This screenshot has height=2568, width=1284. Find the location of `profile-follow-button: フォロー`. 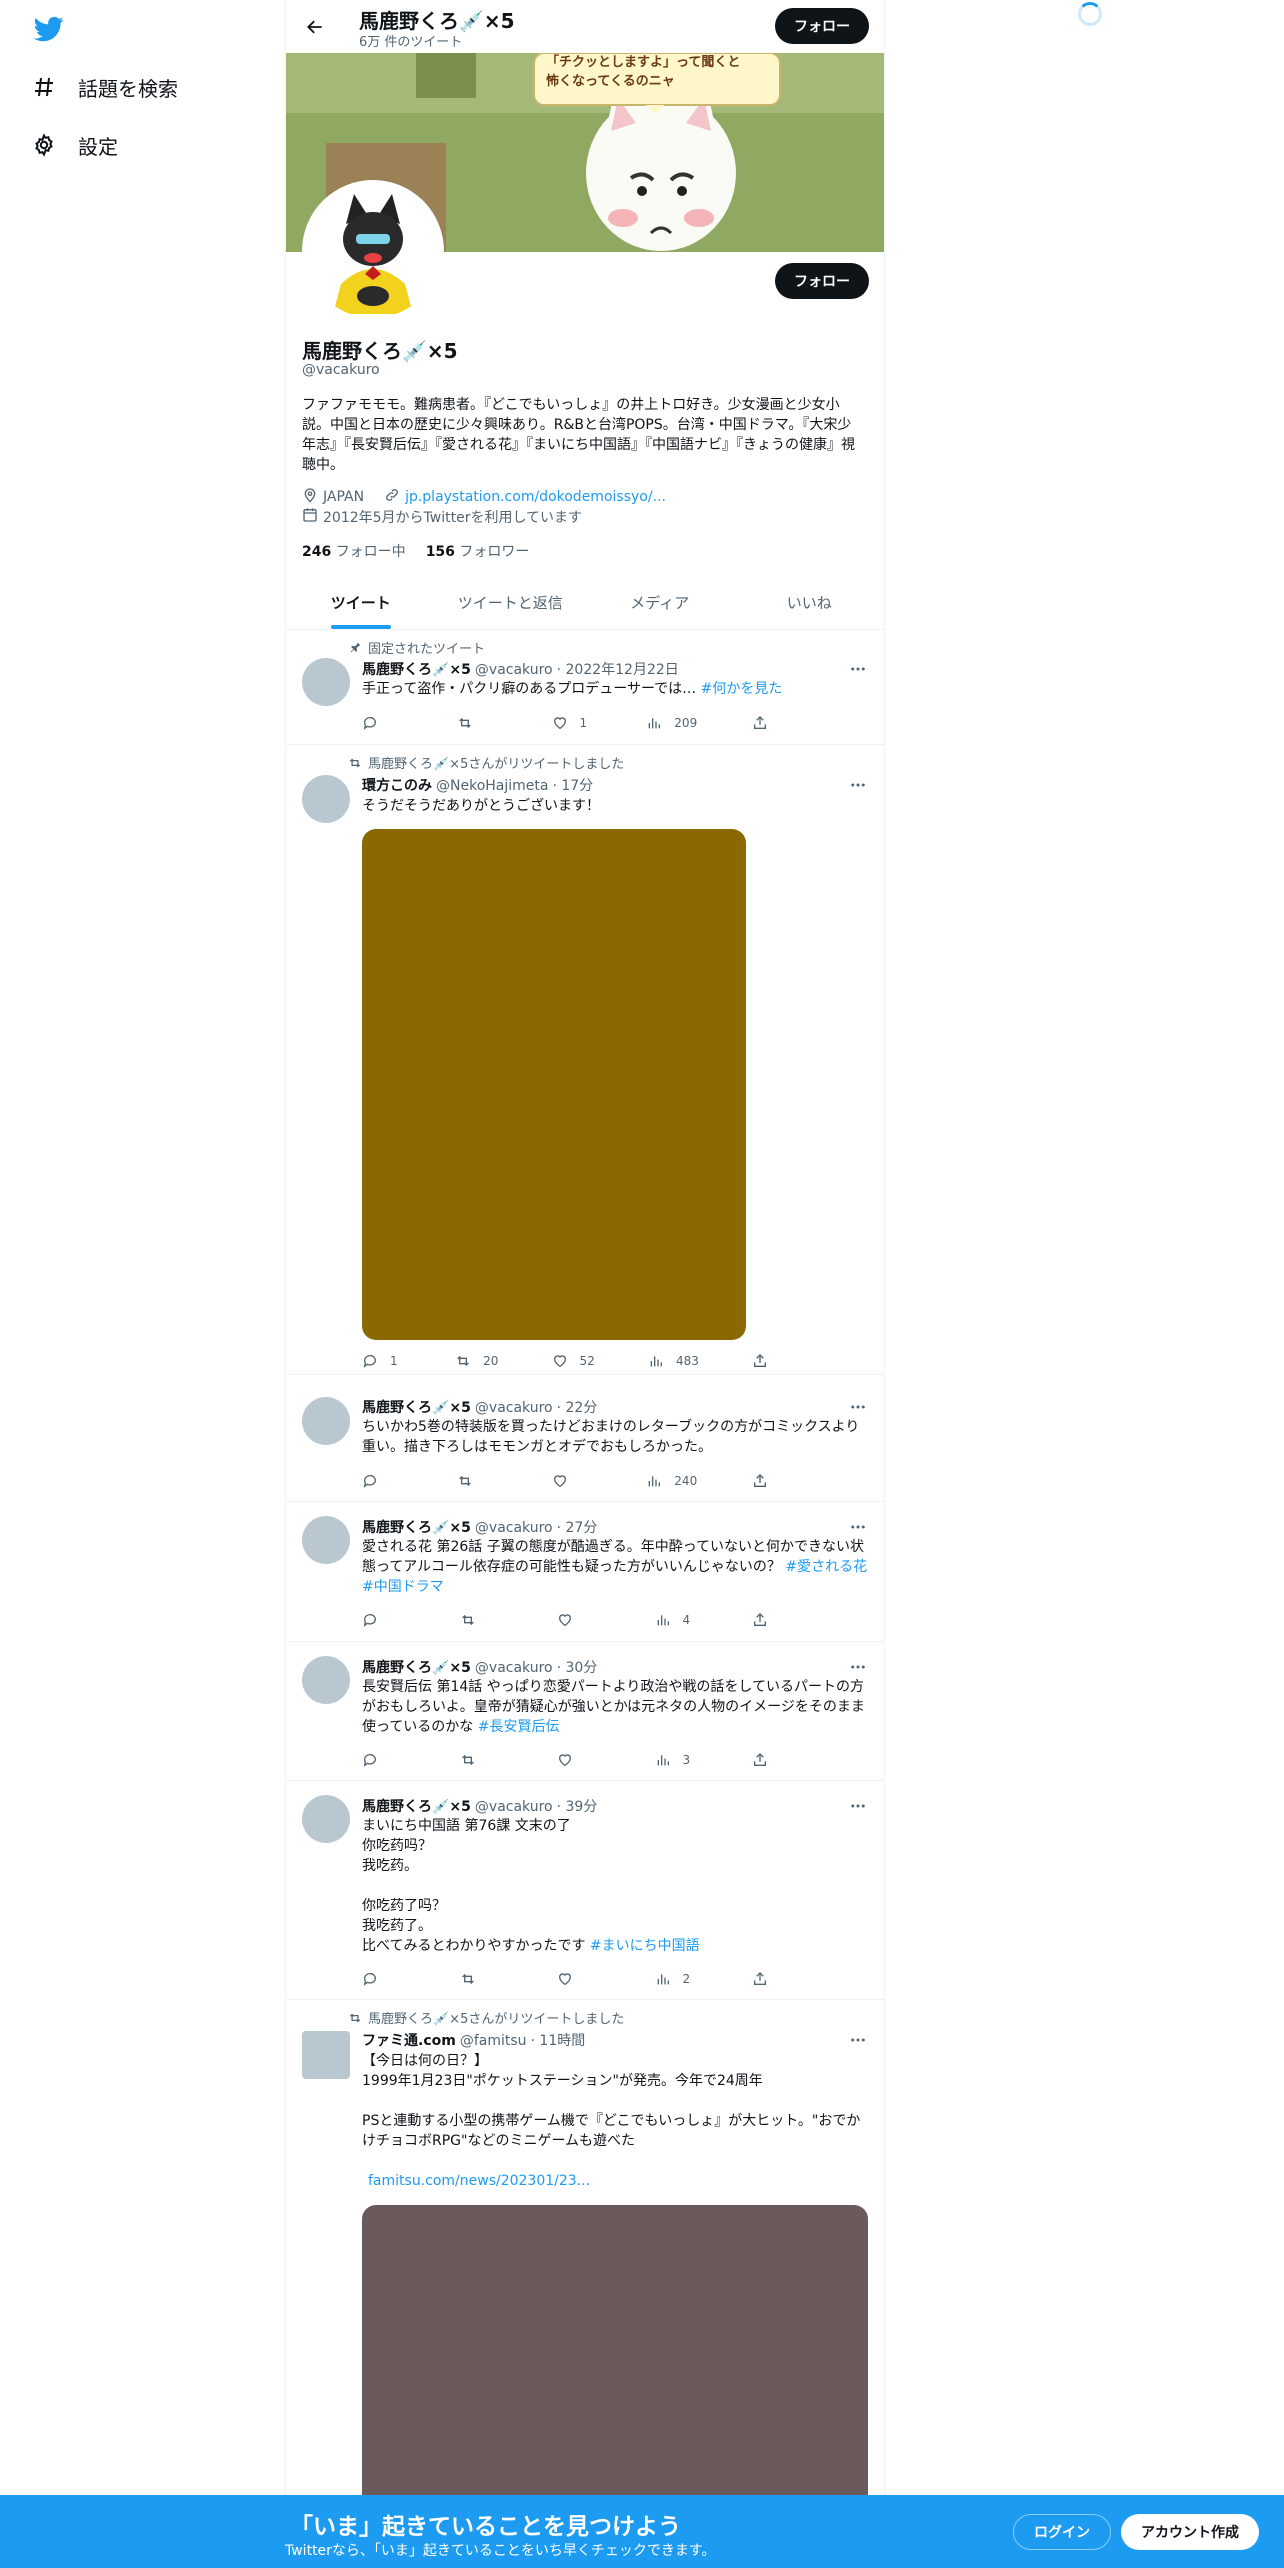

profile-follow-button: フォロー is located at coordinates (822, 281).